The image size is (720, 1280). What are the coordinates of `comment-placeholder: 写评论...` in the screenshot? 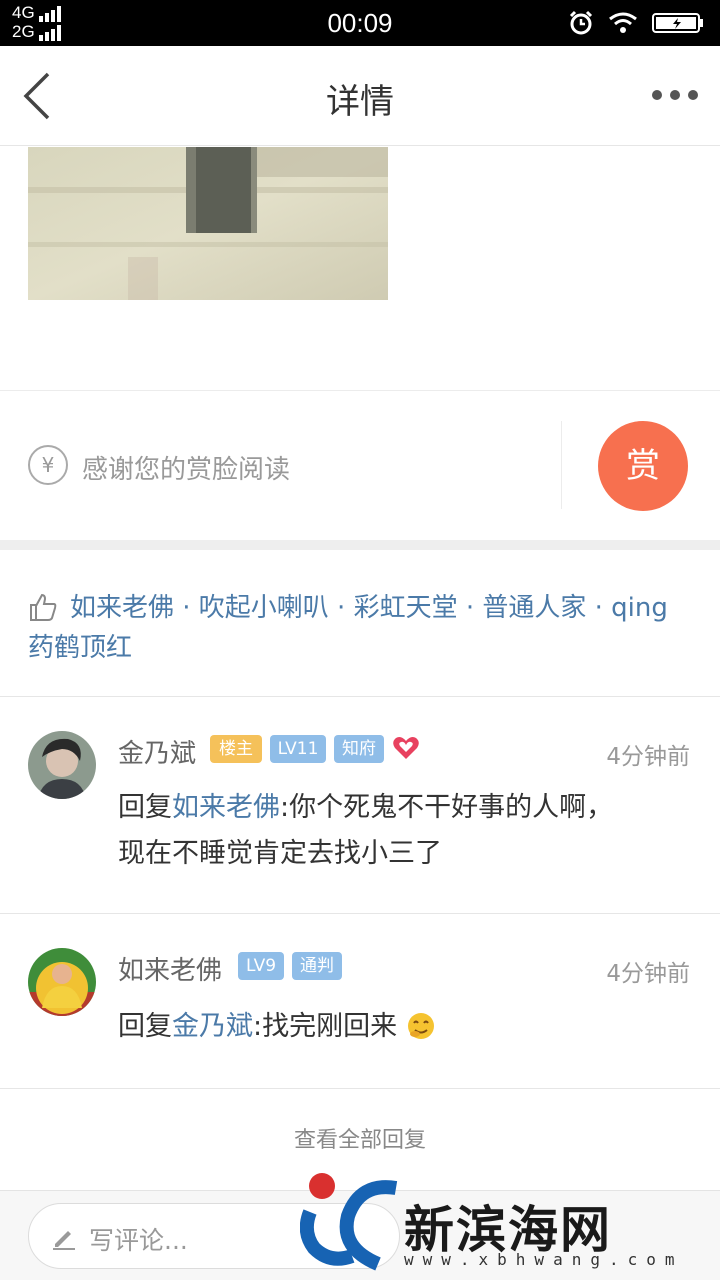 It's located at (138, 1240).